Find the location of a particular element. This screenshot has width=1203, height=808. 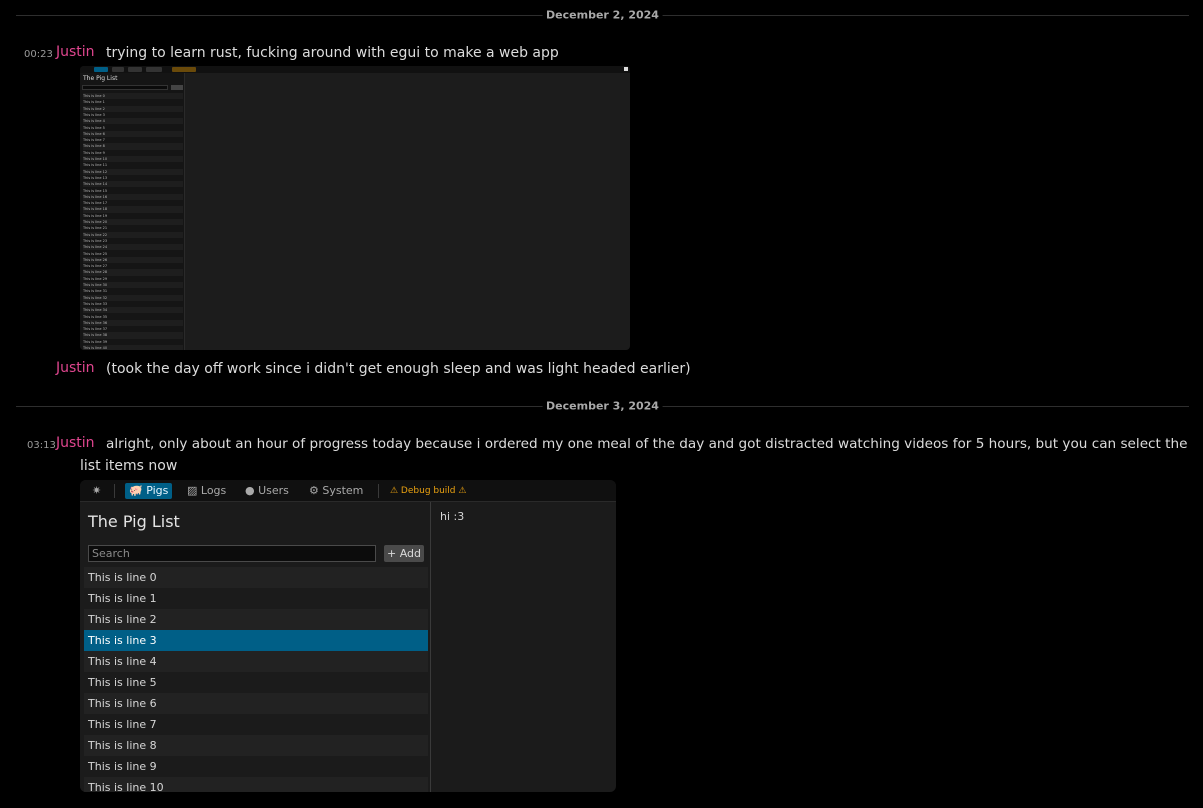

tab-pigs: 🐖 Pigs is located at coordinates (149, 491).